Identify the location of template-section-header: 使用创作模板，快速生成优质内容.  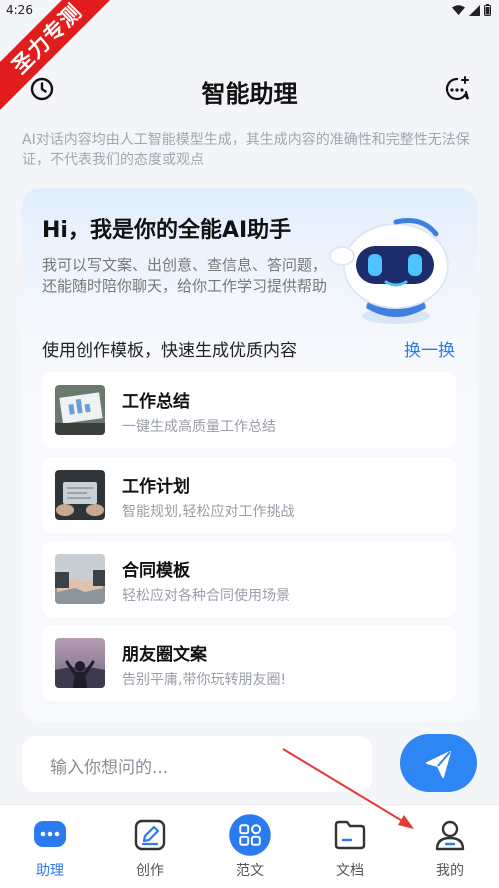
(169, 351).